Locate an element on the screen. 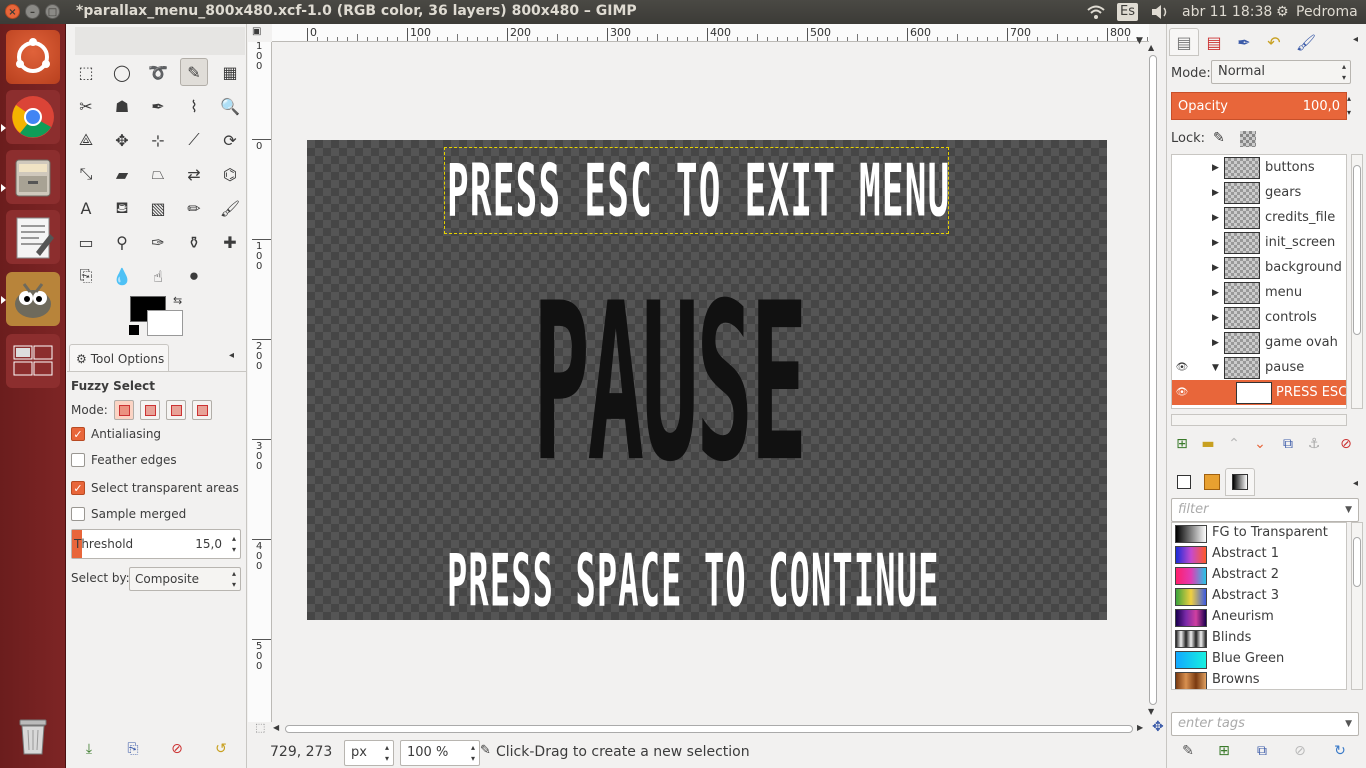 The image size is (1366, 768). gradients-scroll-thumb is located at coordinates (1357, 562).